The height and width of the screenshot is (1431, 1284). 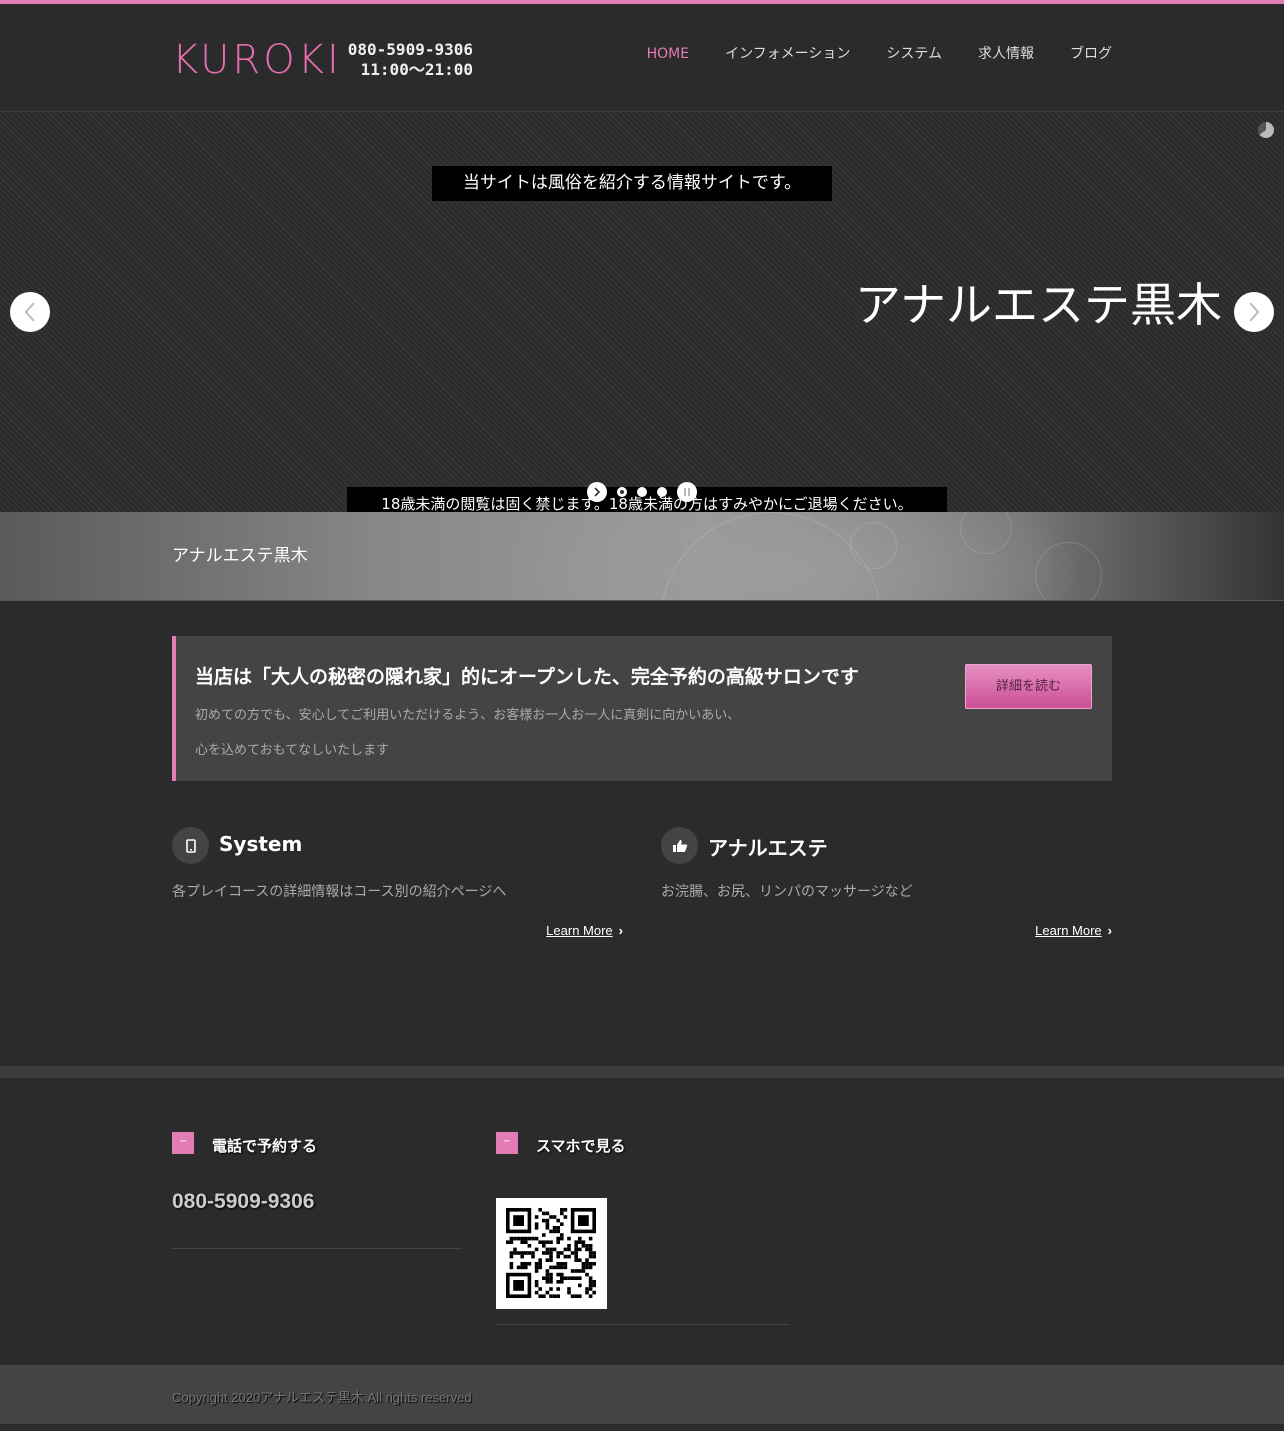 What do you see at coordinates (1266, 130) in the screenshot?
I see `slide-timer-icon` at bounding box center [1266, 130].